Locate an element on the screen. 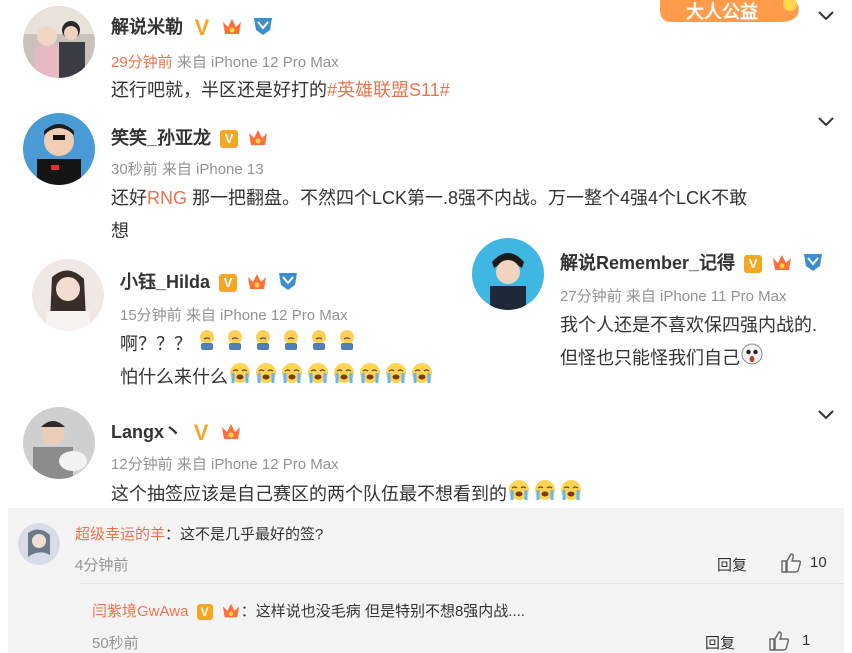 This screenshot has width=852, height=653. comment-text: 还行吧就，半区还是好打的#英雄联盟S11# is located at coordinates (280, 90).